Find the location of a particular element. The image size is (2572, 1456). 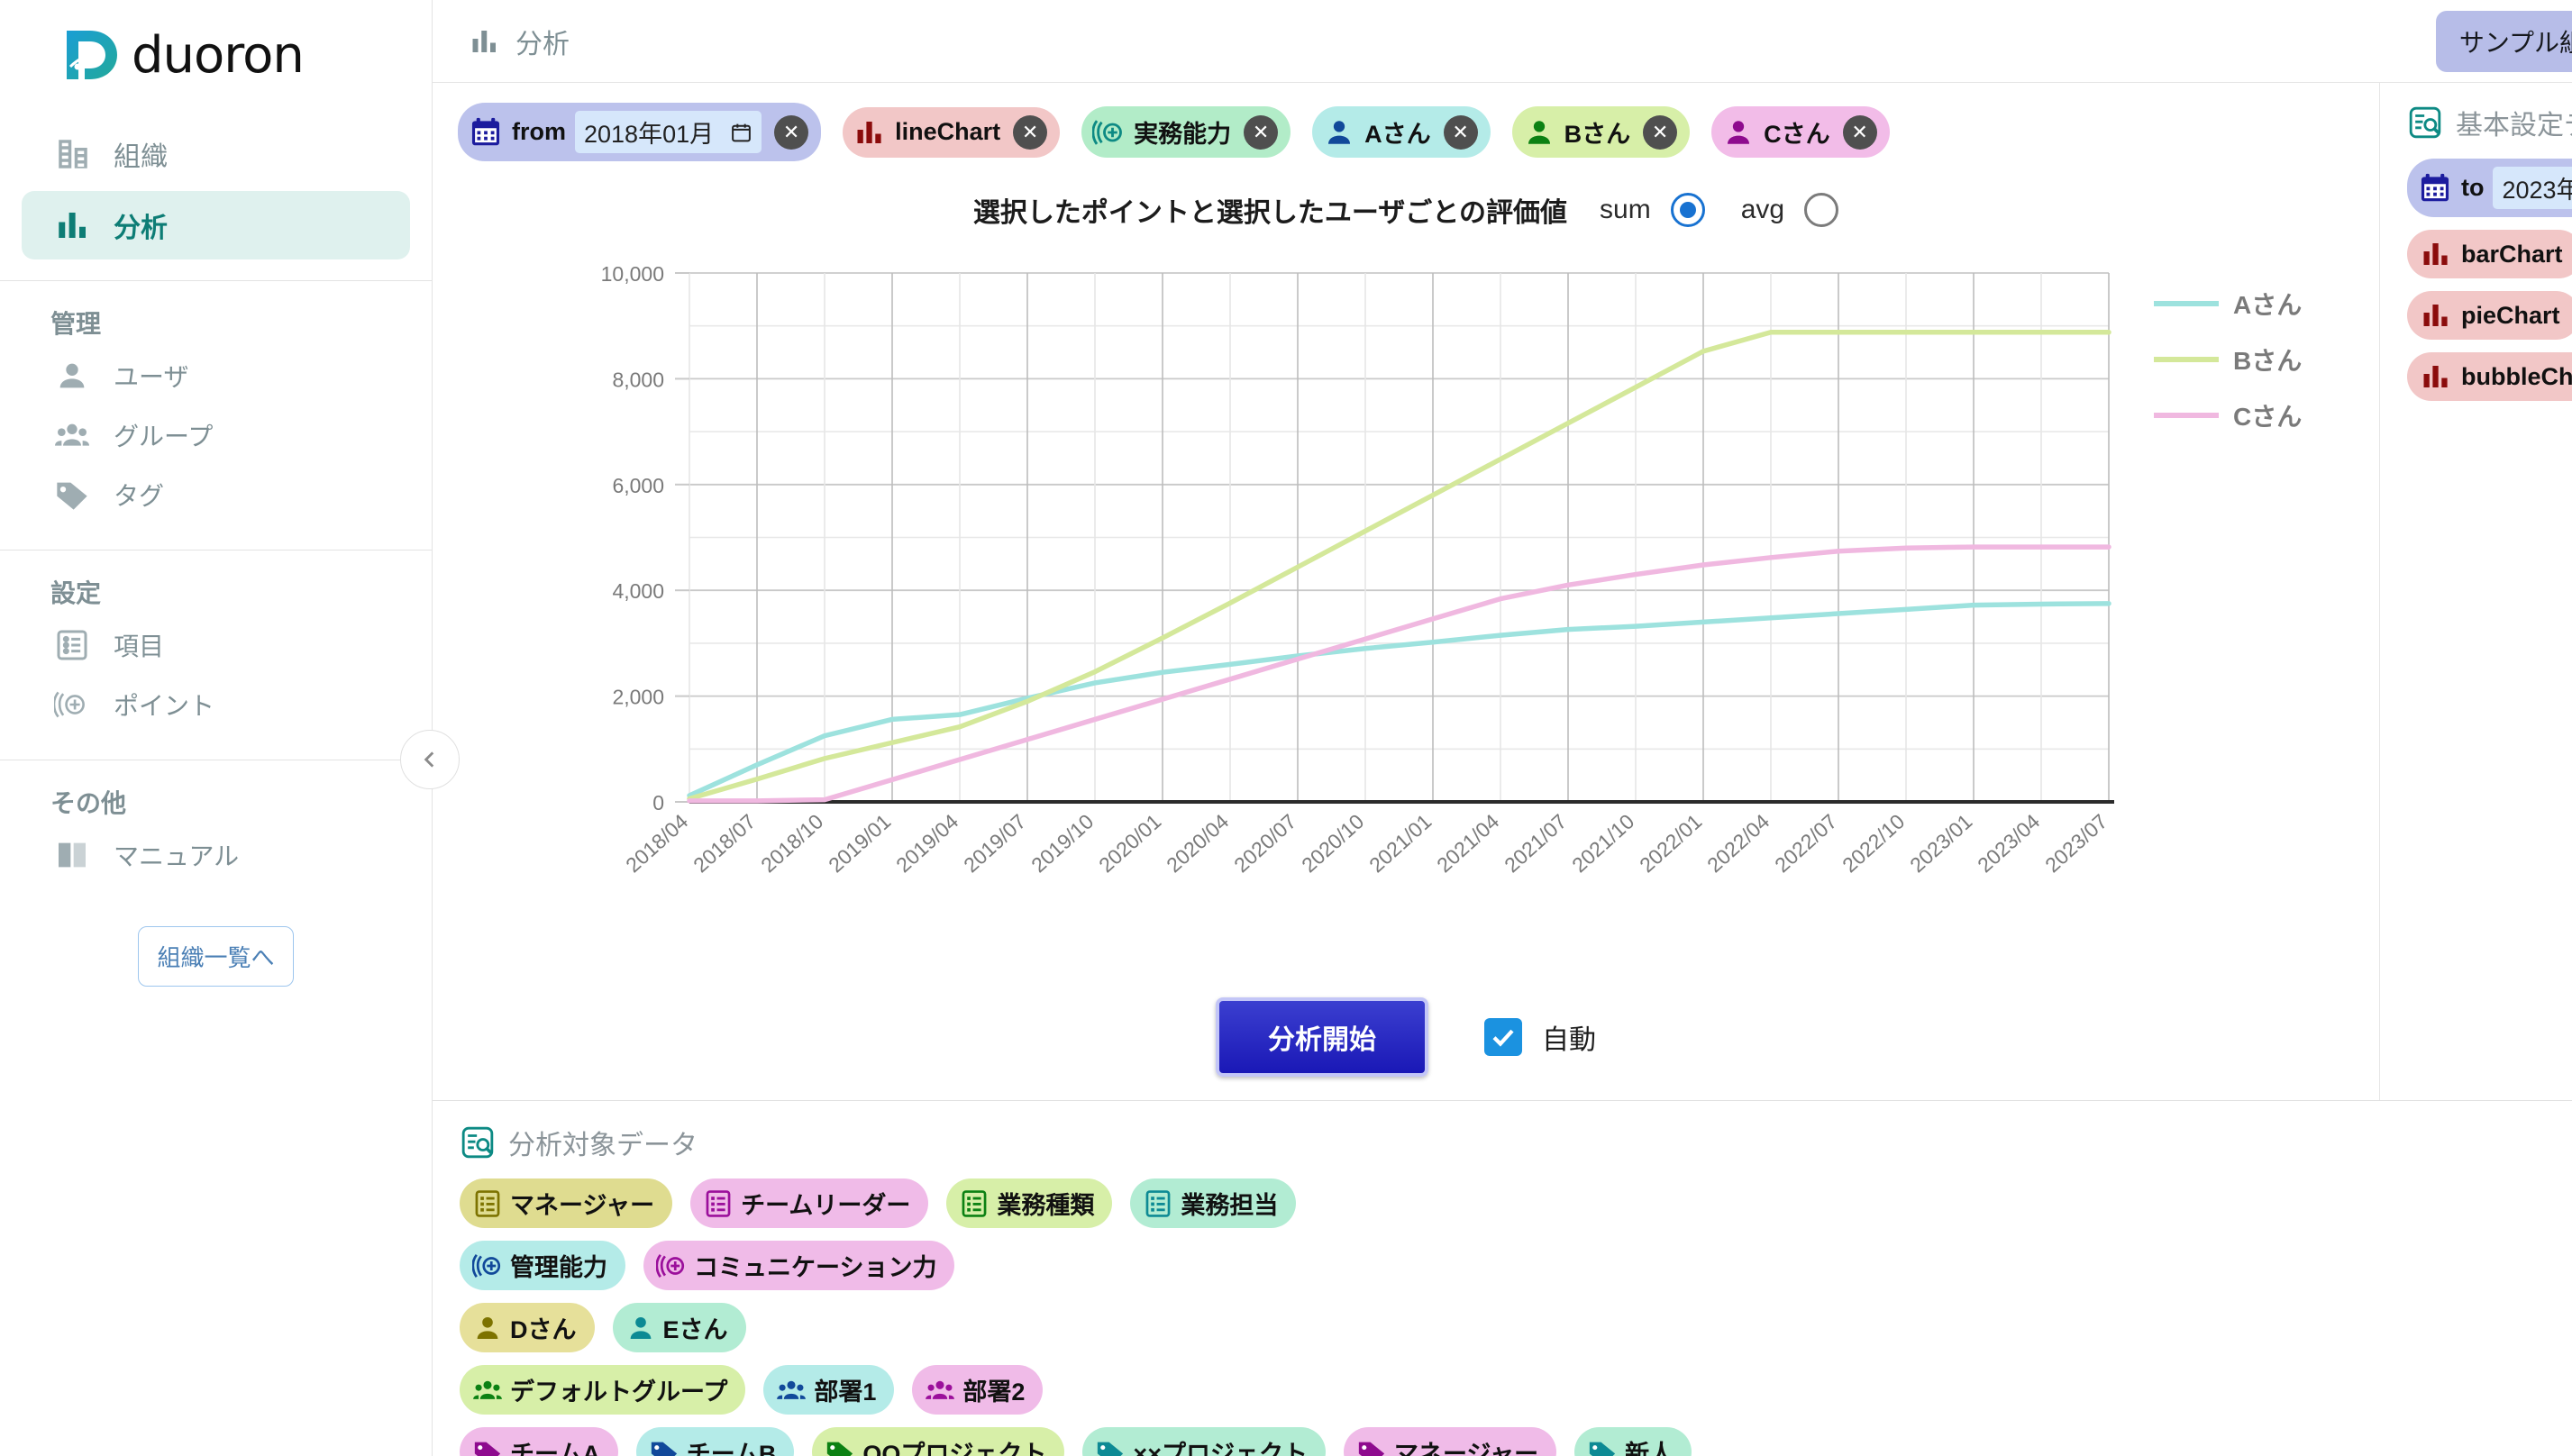

svg-text: 2019/01 is located at coordinates (859, 843).